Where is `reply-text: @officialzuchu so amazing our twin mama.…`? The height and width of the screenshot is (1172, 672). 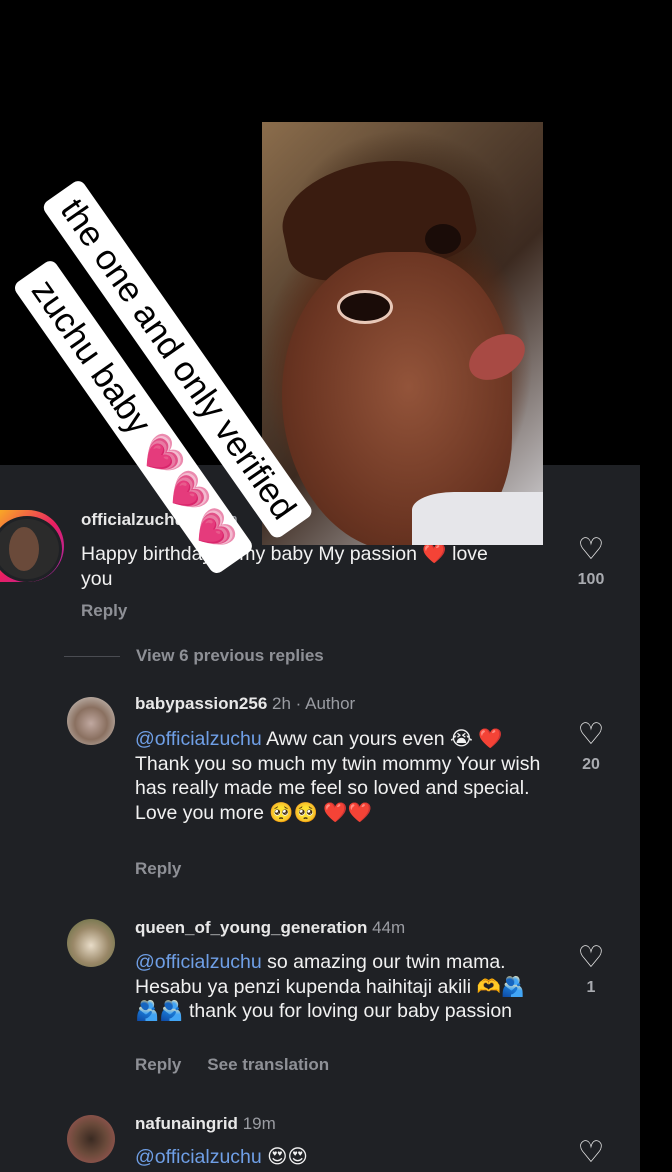
reply-text: @officialzuchu so amazing our twin mama.… is located at coordinates (330, 986).